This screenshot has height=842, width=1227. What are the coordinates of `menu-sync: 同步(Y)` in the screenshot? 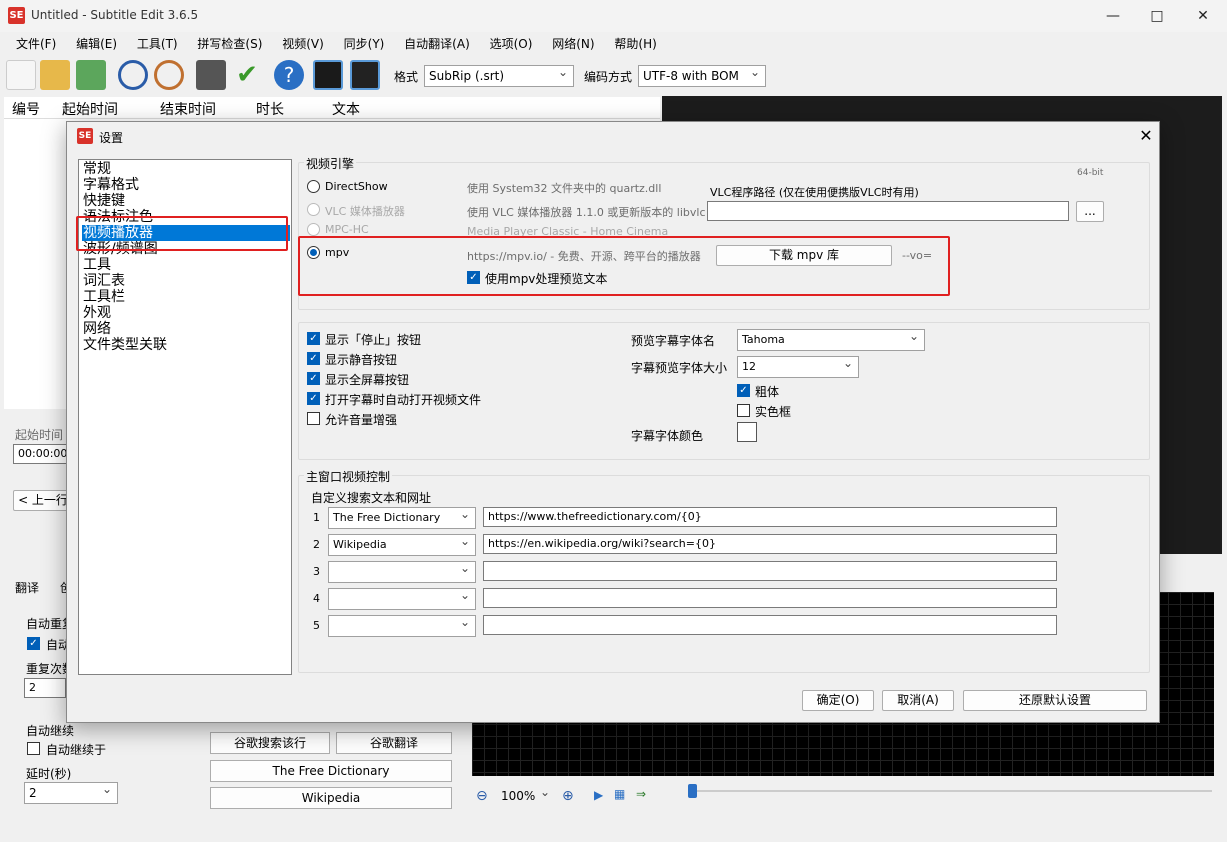 It's located at (364, 44).